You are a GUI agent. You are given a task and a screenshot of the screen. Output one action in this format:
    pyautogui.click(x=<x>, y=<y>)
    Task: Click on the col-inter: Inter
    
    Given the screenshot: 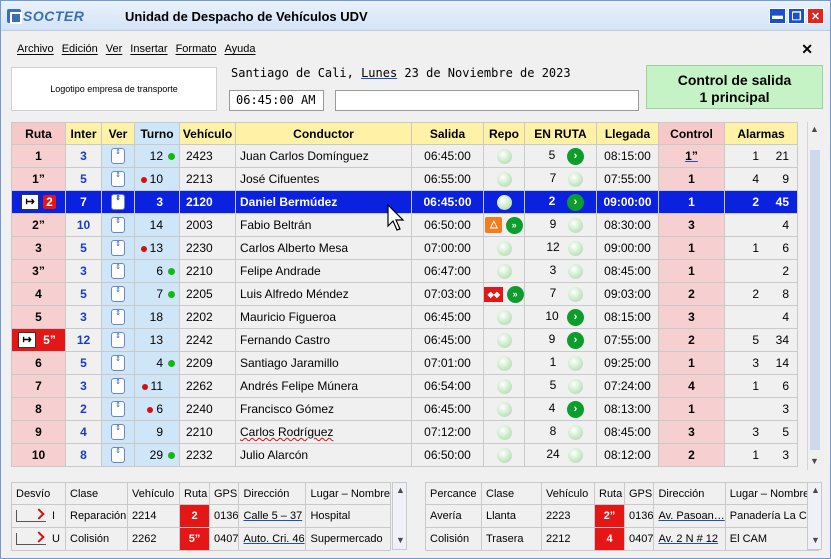 What is the action you would take?
    pyautogui.click(x=83, y=133)
    